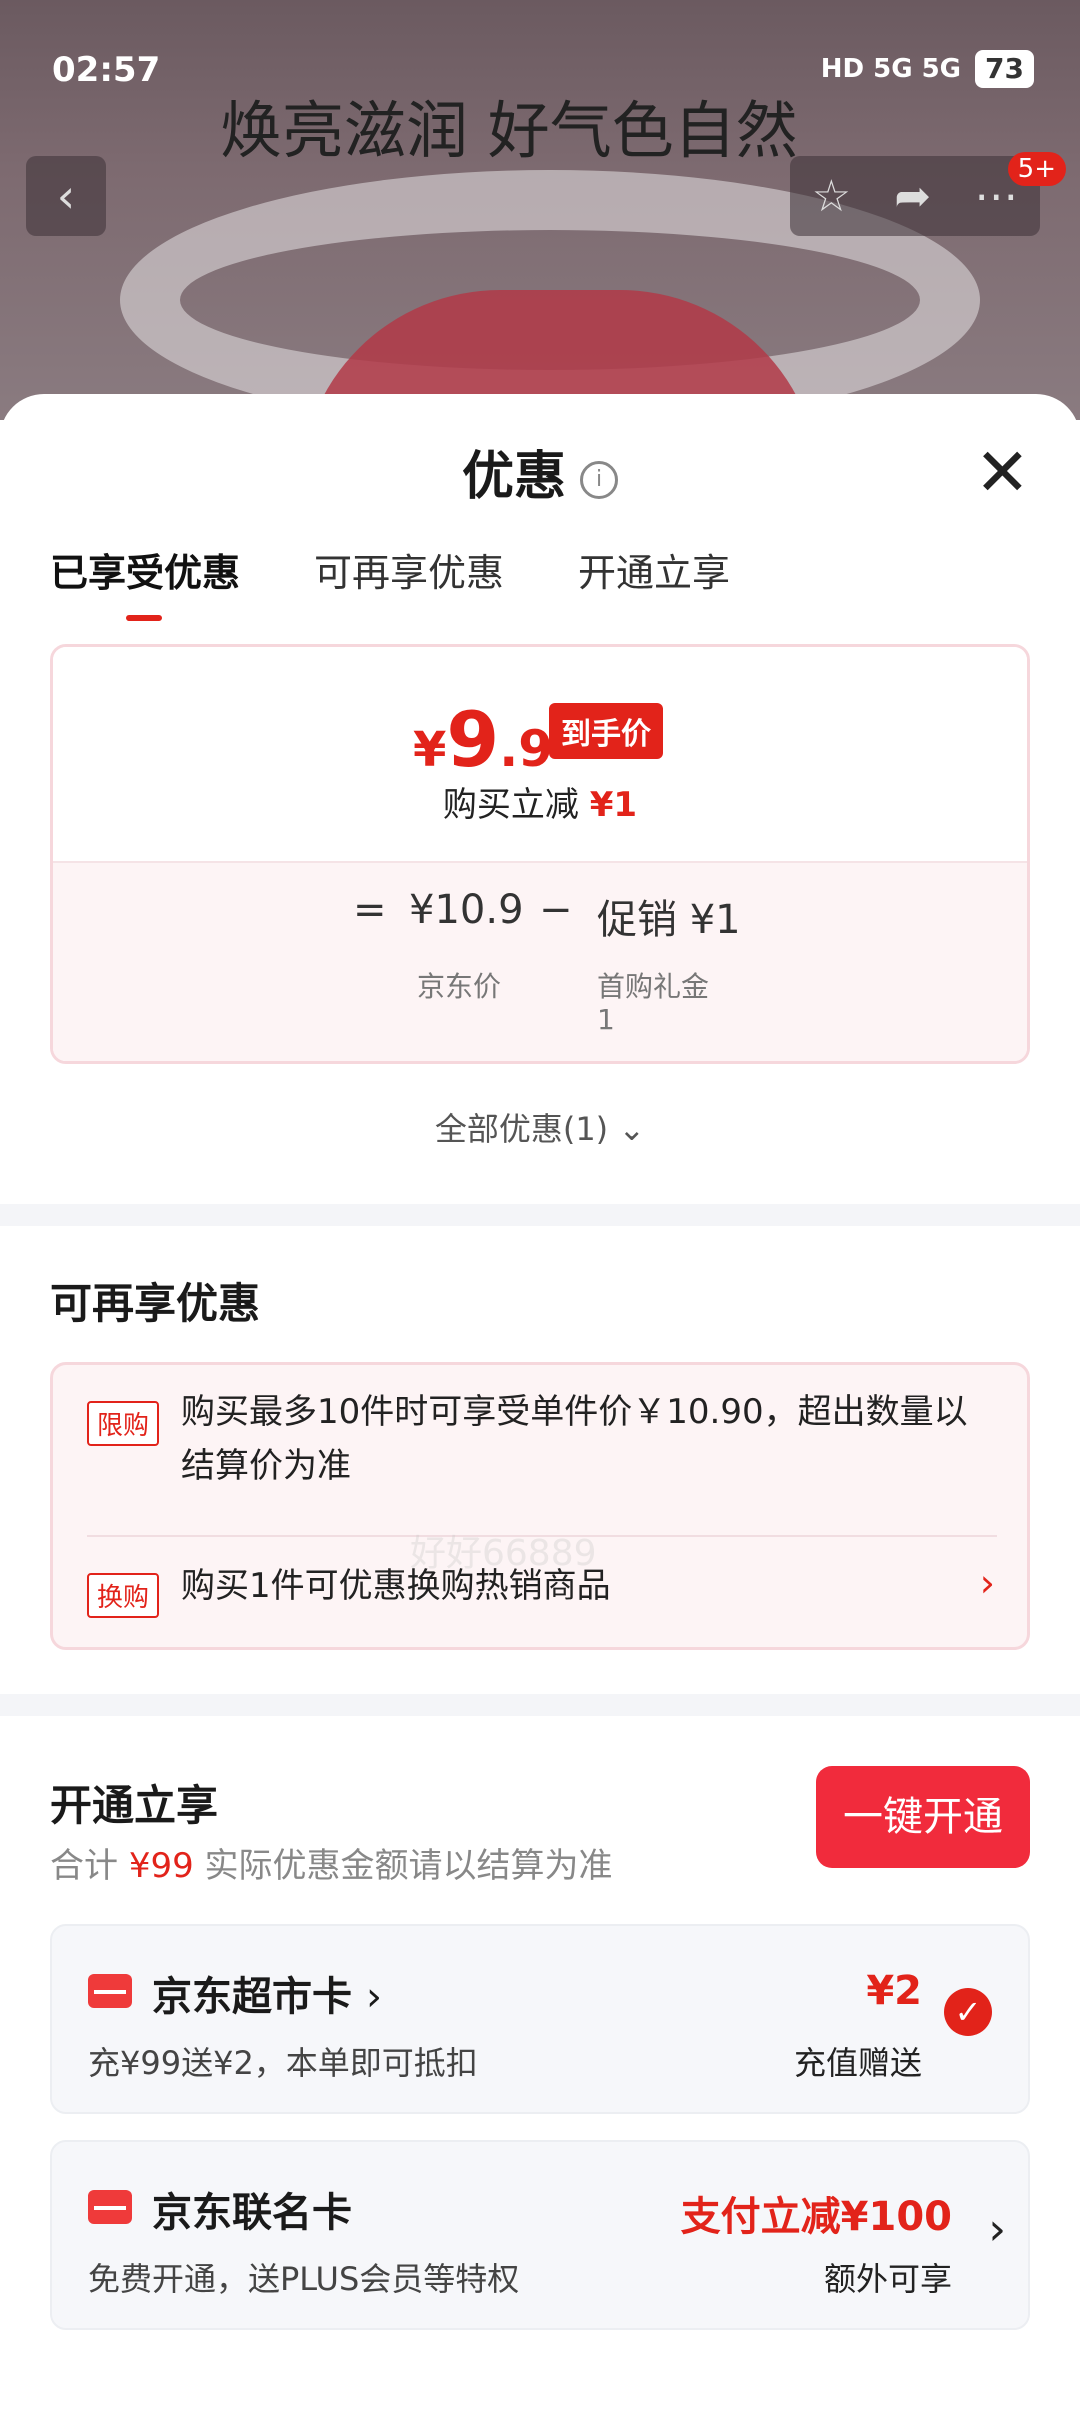 The image size is (1080, 2412). I want to click on total-line: 合计 ¥99 实际优惠金额请以结算为准, so click(331, 1862).